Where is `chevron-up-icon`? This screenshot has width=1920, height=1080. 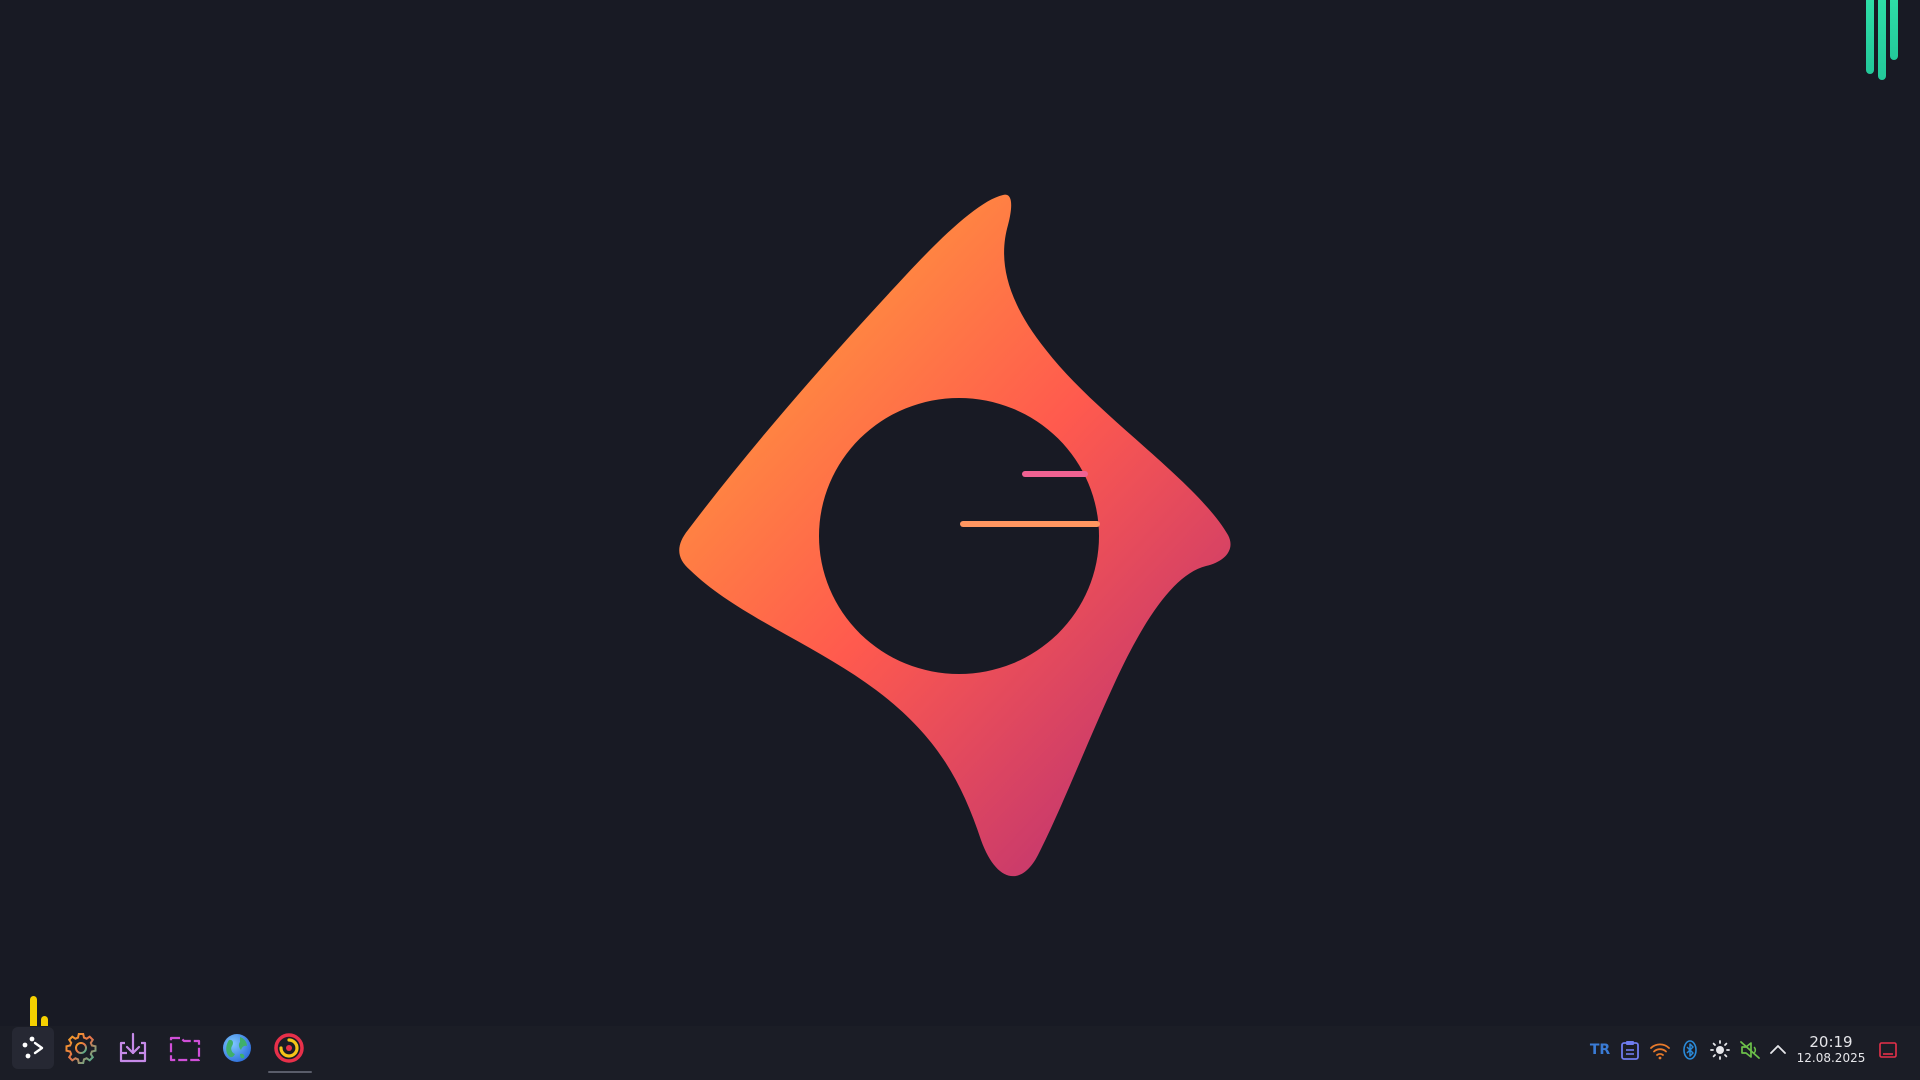 chevron-up-icon is located at coordinates (1778, 1049).